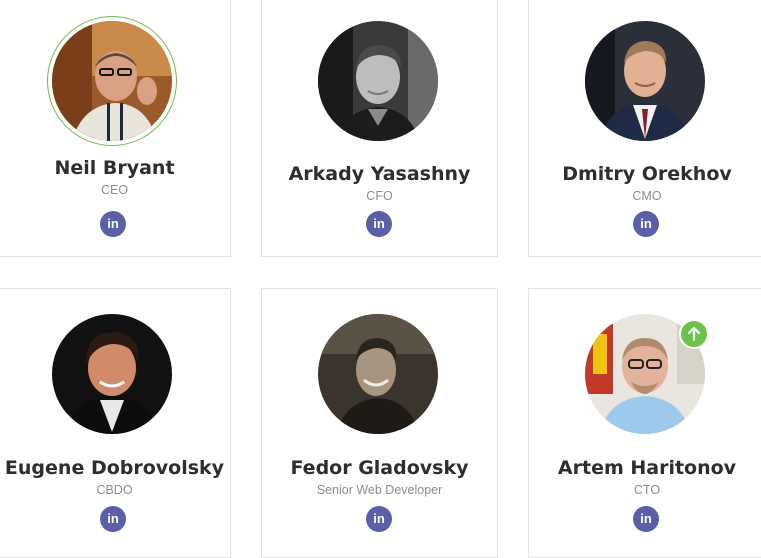 Image resolution: width=761 pixels, height=558 pixels. I want to click on member-role: CFO, so click(379, 196).